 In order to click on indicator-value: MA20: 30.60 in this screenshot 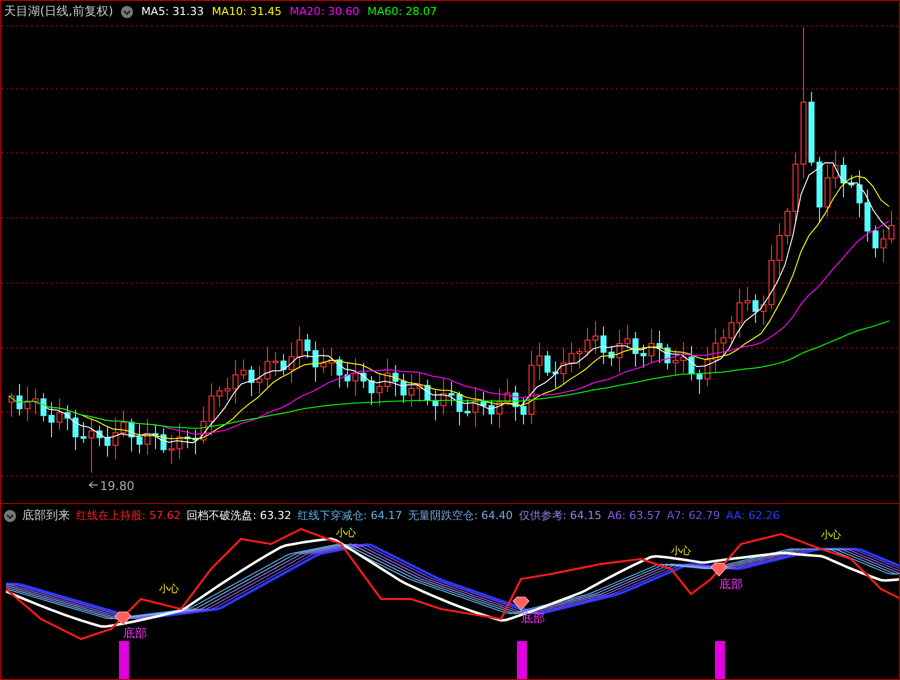, I will do `click(325, 11)`.